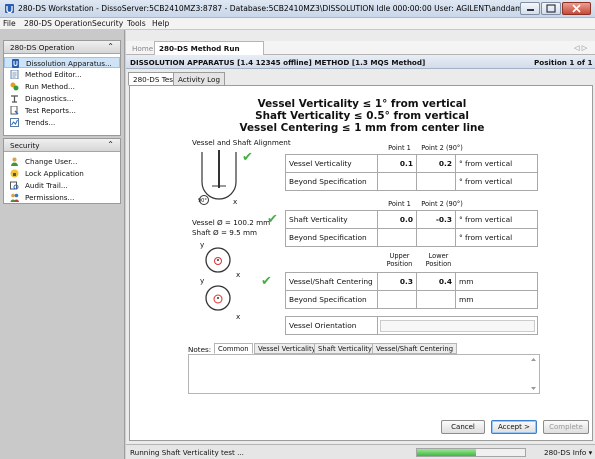 Image resolution: width=595 pixels, height=459 pixels. Describe the element at coordinates (514, 427) in the screenshot. I see `accept-button: Accept >` at that location.